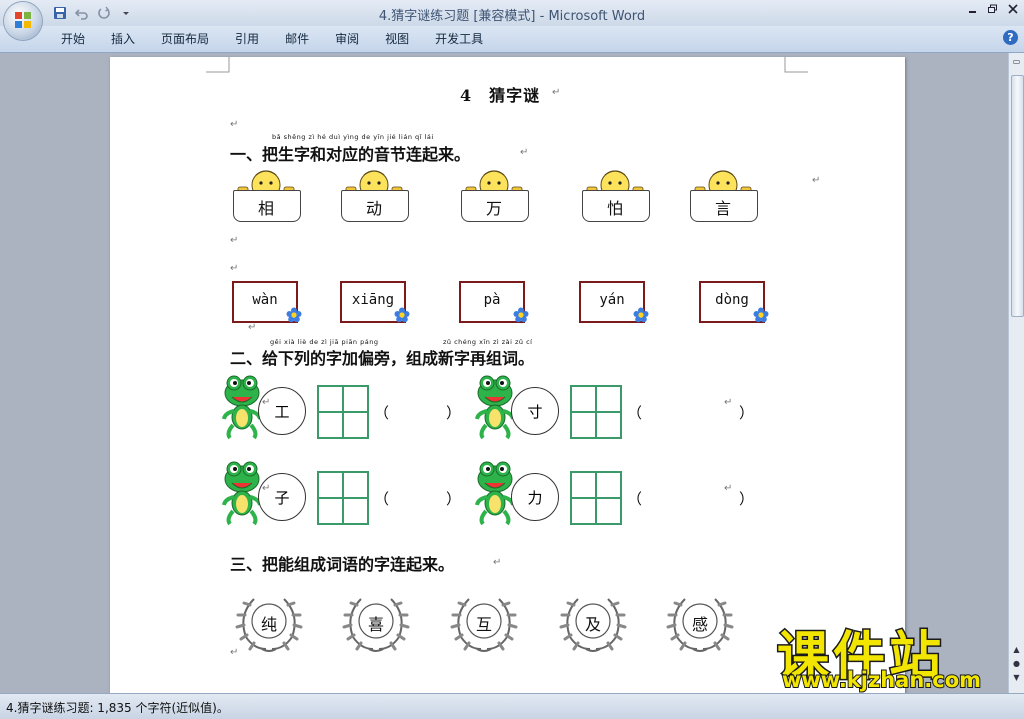  I want to click on scrollbar-thumb, so click(1017, 196).